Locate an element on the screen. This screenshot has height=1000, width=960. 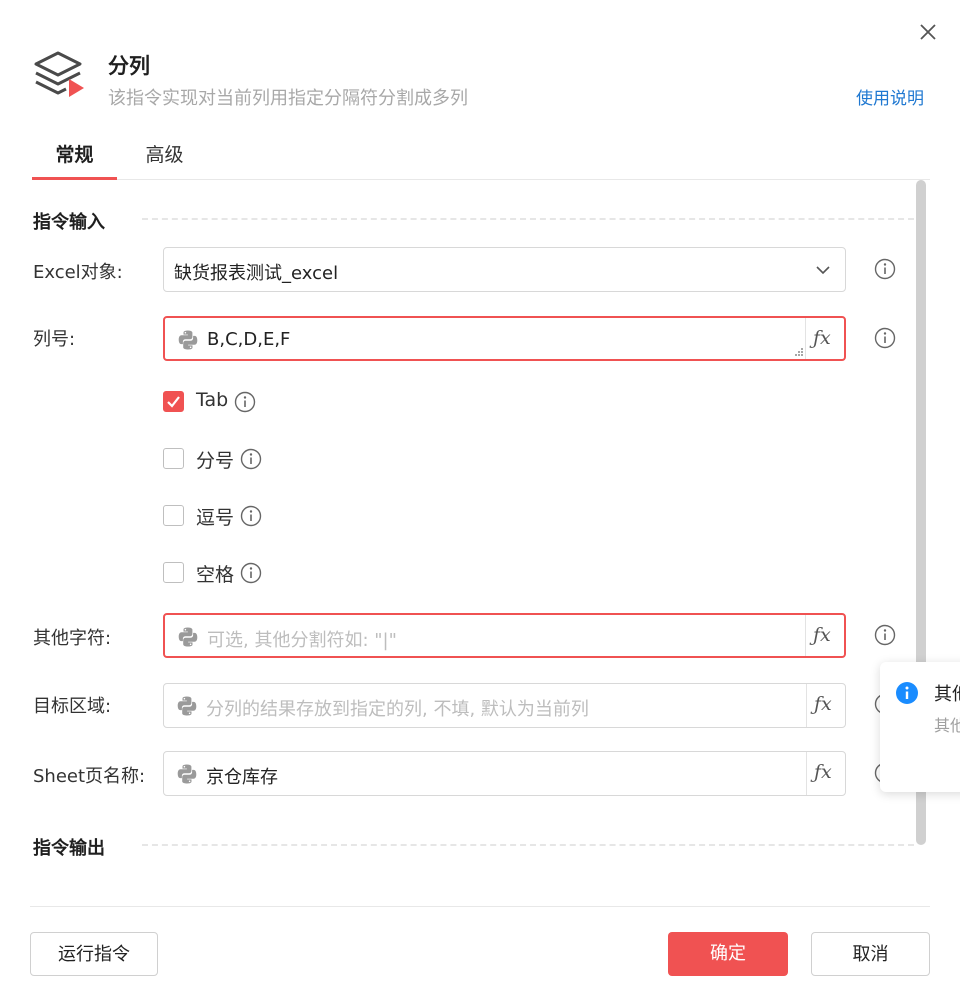
checkbox-tab is located at coordinates (173, 401).